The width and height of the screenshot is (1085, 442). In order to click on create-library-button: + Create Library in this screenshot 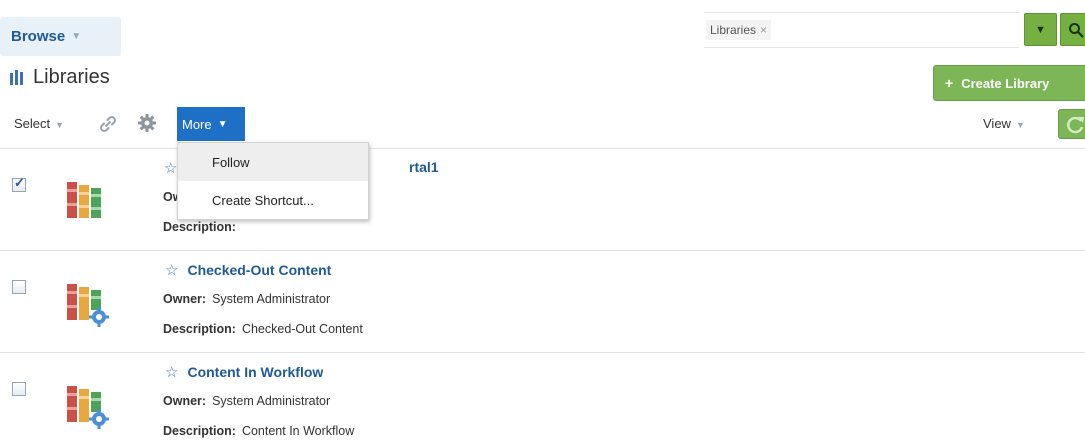, I will do `click(1009, 83)`.